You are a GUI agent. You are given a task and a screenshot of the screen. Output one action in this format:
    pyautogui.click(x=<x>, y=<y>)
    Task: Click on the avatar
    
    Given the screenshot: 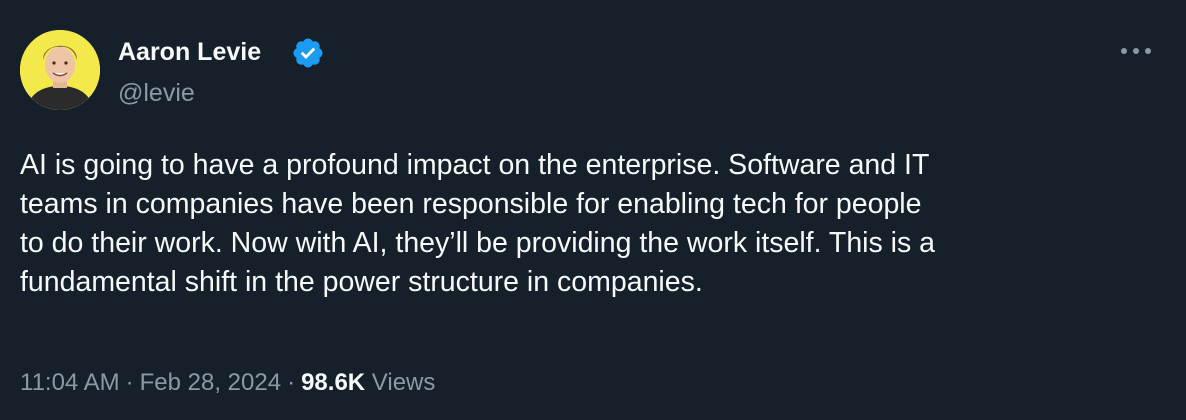 What is the action you would take?
    pyautogui.click(x=60, y=70)
    